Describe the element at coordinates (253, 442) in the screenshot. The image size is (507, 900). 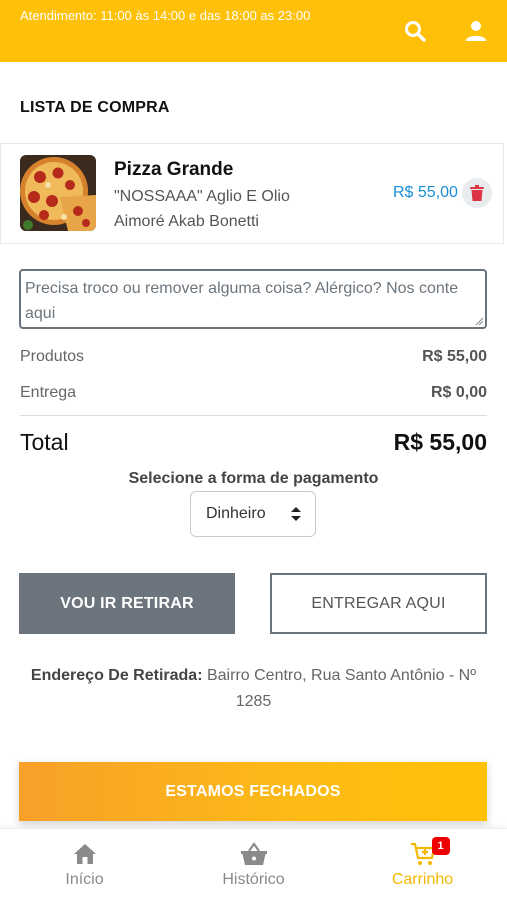
I see `total-row: Total R$ 55,00` at that location.